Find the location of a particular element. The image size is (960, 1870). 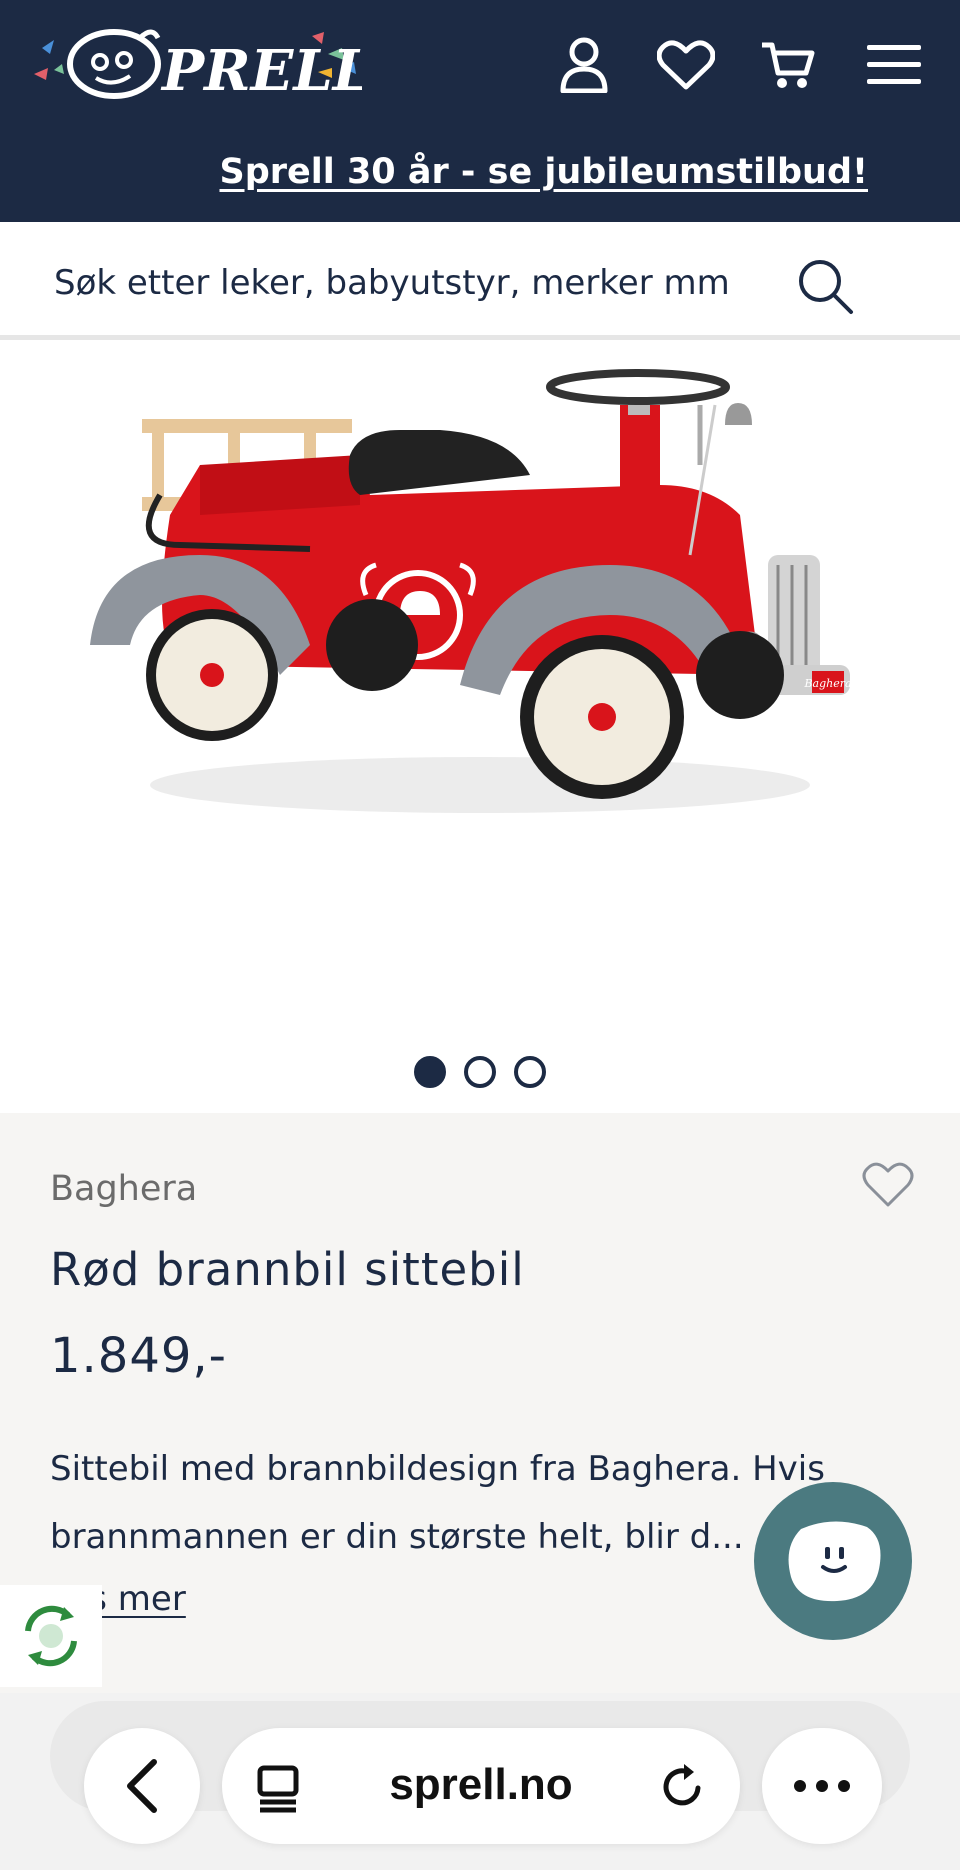

more-button is located at coordinates (822, 1786).